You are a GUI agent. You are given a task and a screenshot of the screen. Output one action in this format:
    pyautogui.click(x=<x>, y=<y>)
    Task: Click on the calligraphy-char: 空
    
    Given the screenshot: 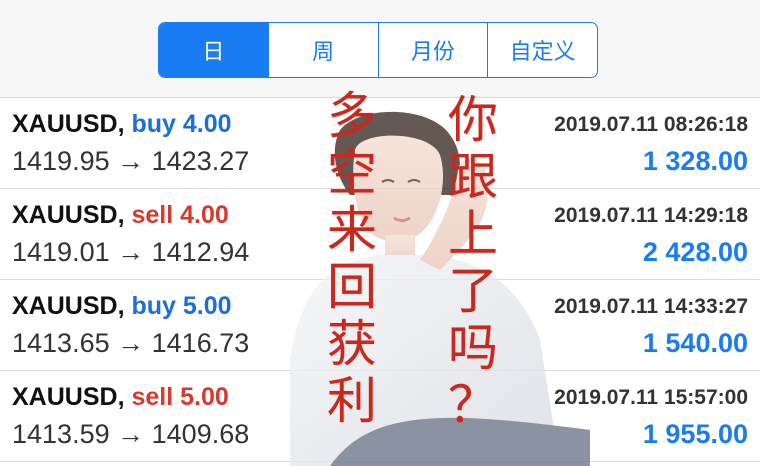 What is the action you would take?
    pyautogui.click(x=352, y=173)
    